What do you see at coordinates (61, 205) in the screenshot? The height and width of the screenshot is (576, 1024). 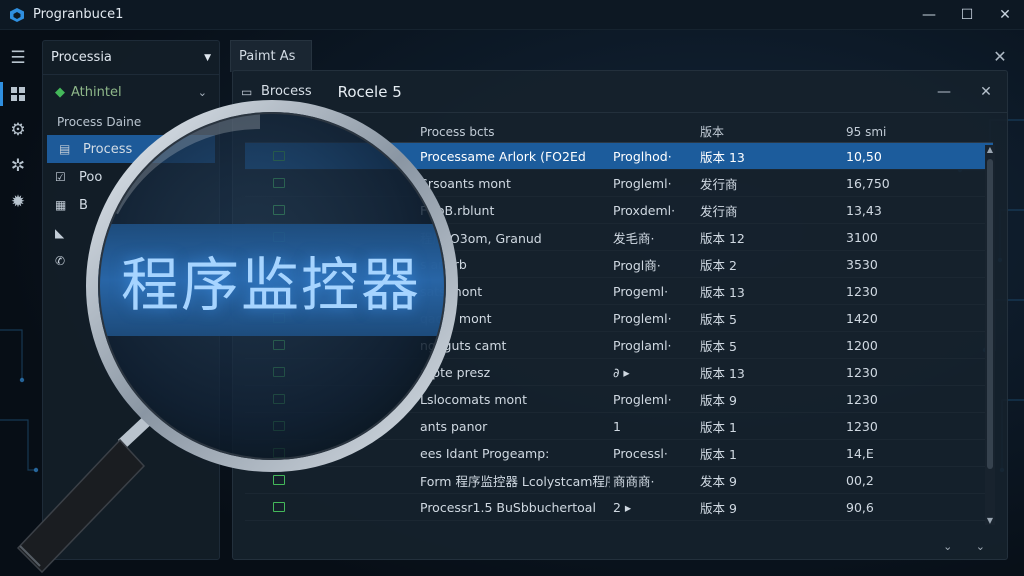 I see `document-icon: ▦` at bounding box center [61, 205].